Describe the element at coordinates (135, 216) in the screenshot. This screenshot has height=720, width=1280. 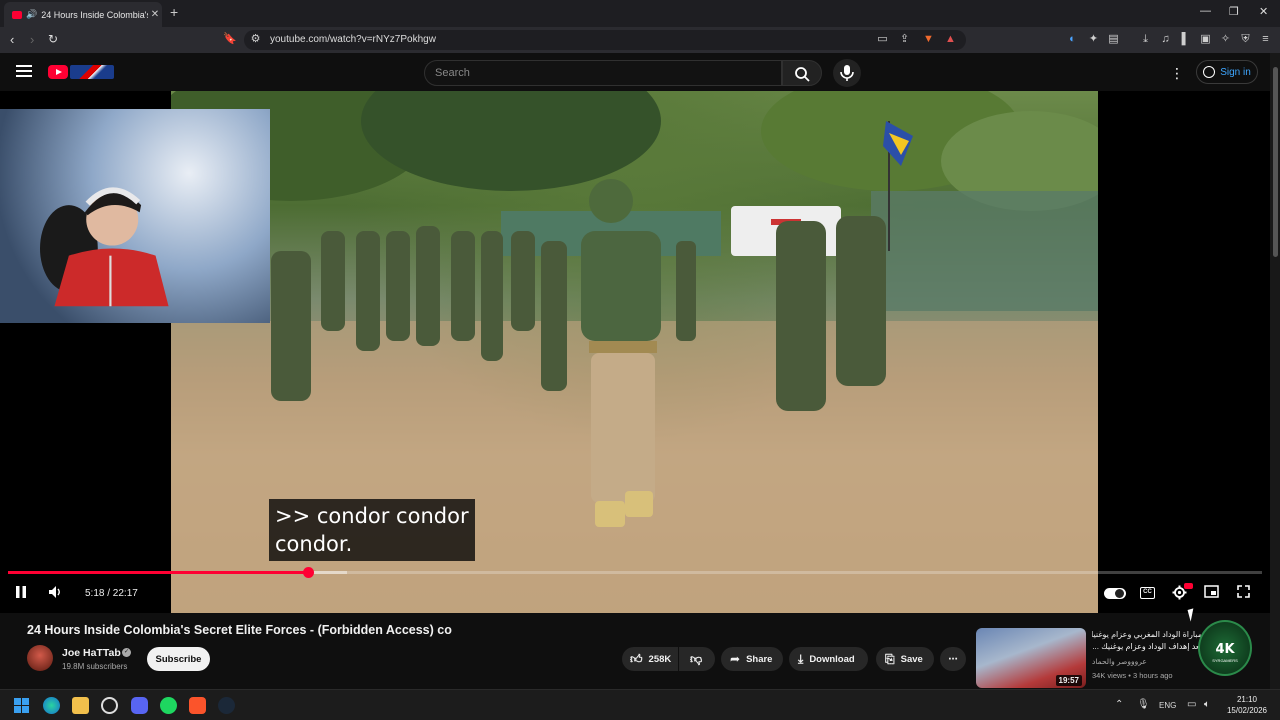
I see `webcam-overlay` at that location.